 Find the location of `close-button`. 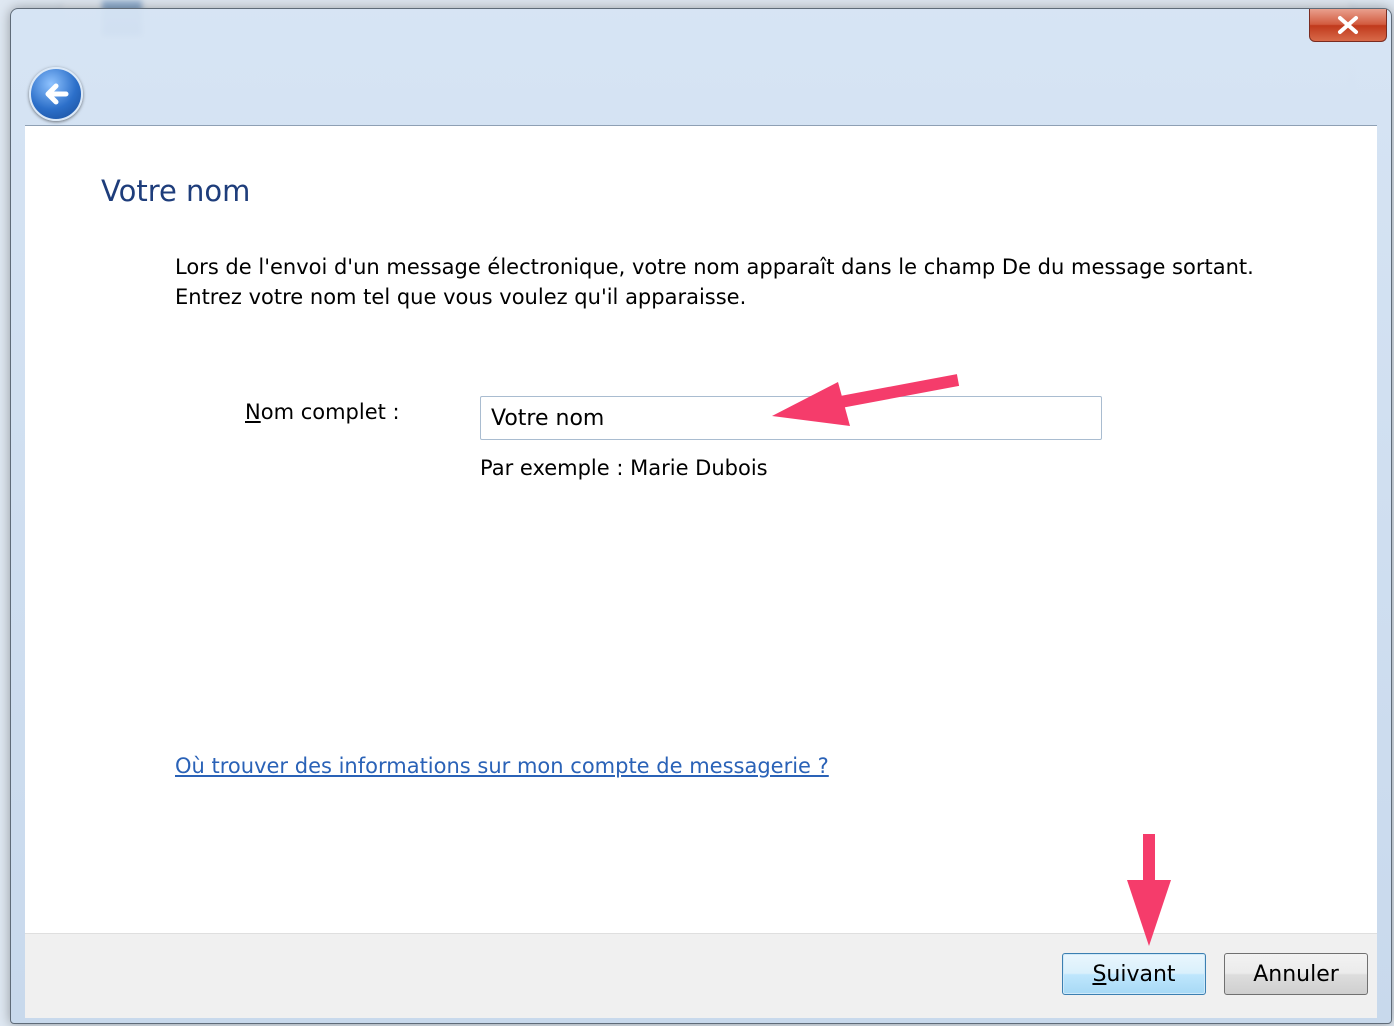

close-button is located at coordinates (1348, 25).